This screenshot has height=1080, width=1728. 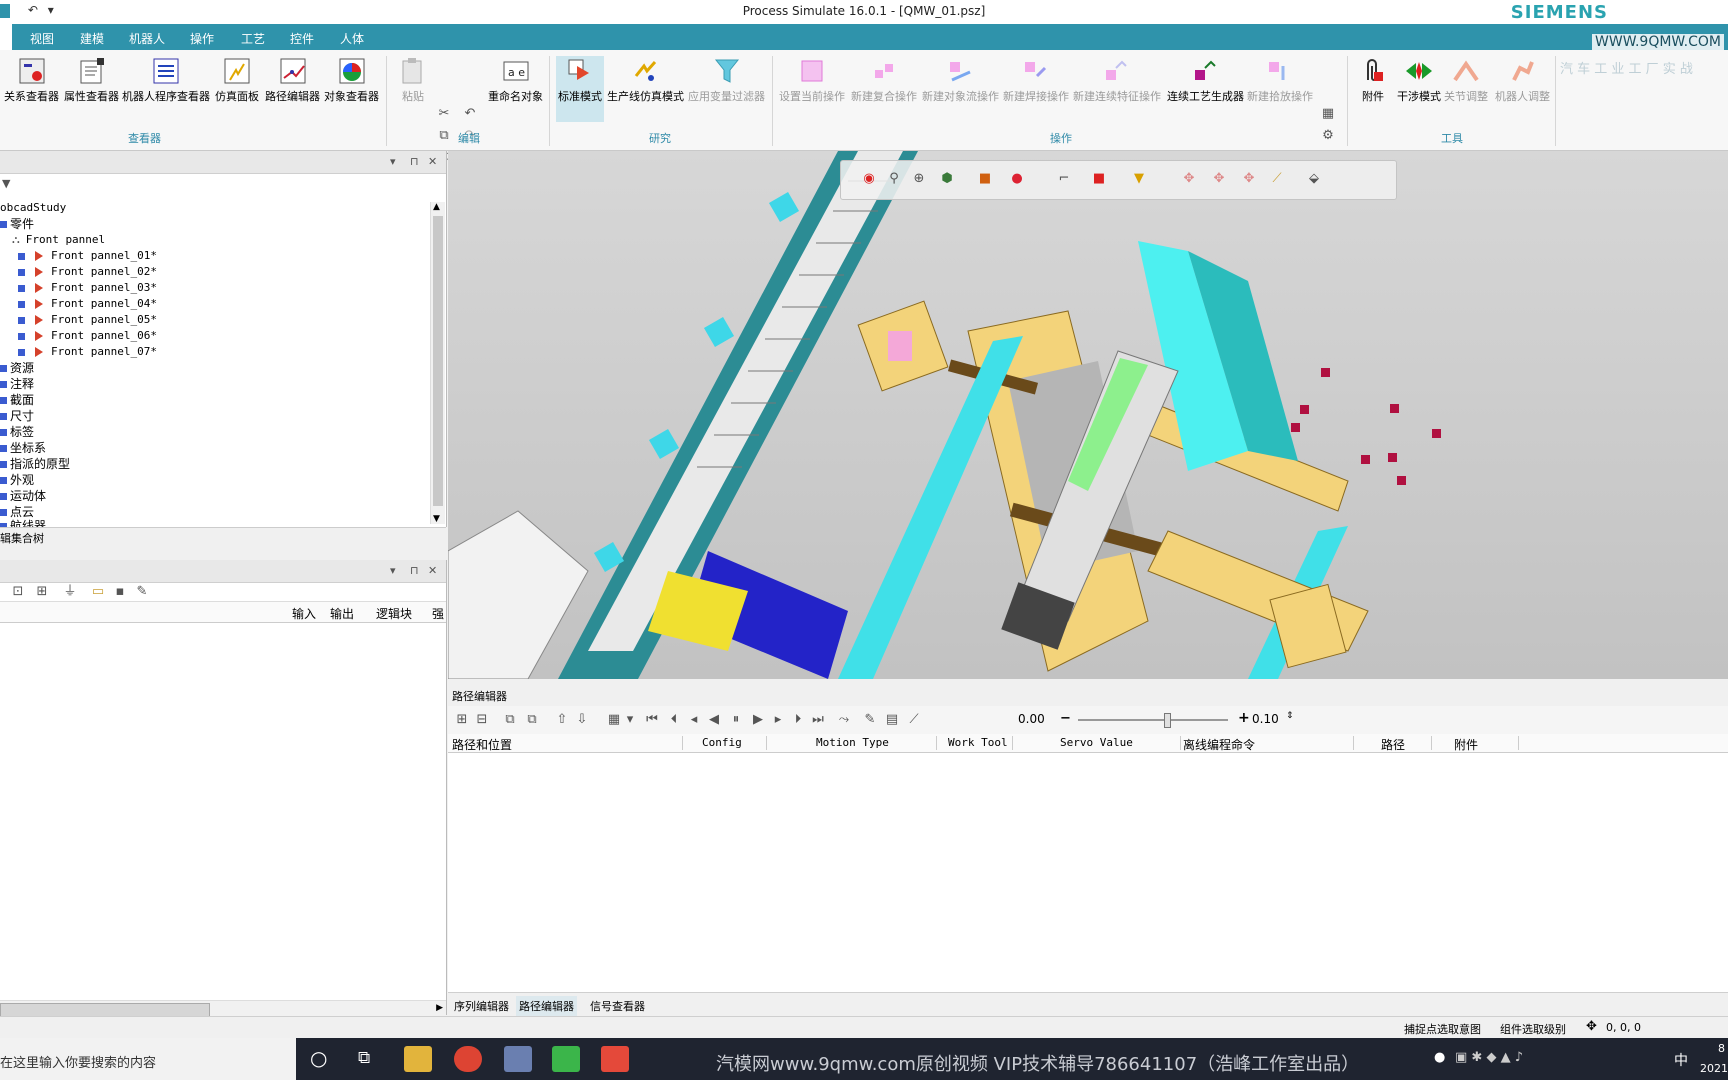 What do you see at coordinates (1714, 1068) in the screenshot?
I see `clock-date: 2021` at bounding box center [1714, 1068].